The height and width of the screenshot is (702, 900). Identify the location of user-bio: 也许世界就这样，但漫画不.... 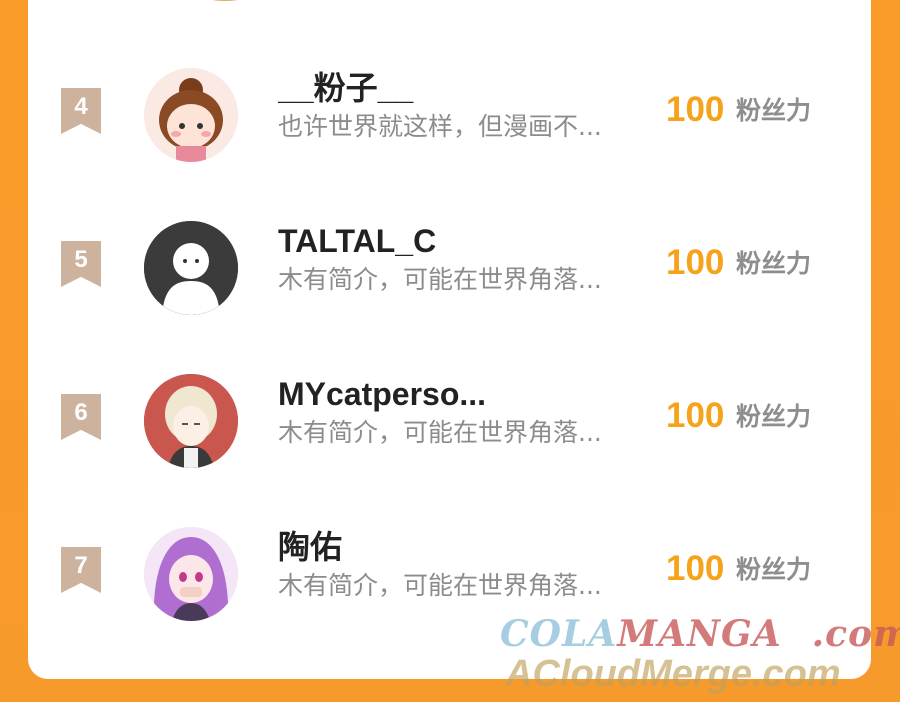
(440, 126).